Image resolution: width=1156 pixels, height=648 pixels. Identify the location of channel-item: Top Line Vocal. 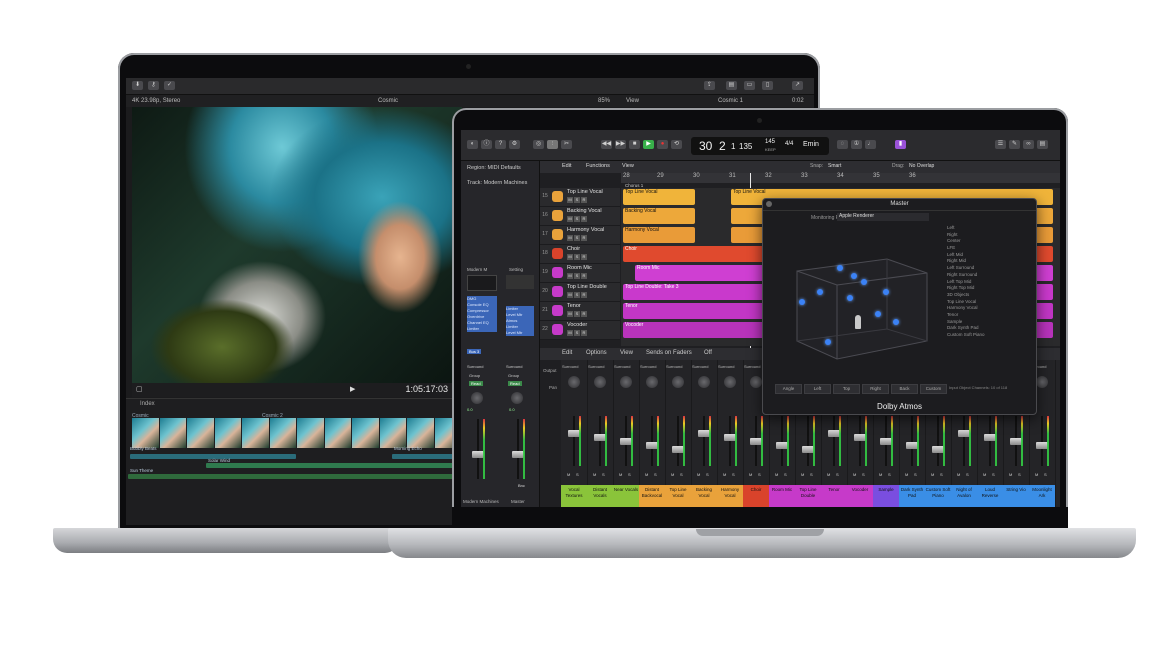
(990, 302).